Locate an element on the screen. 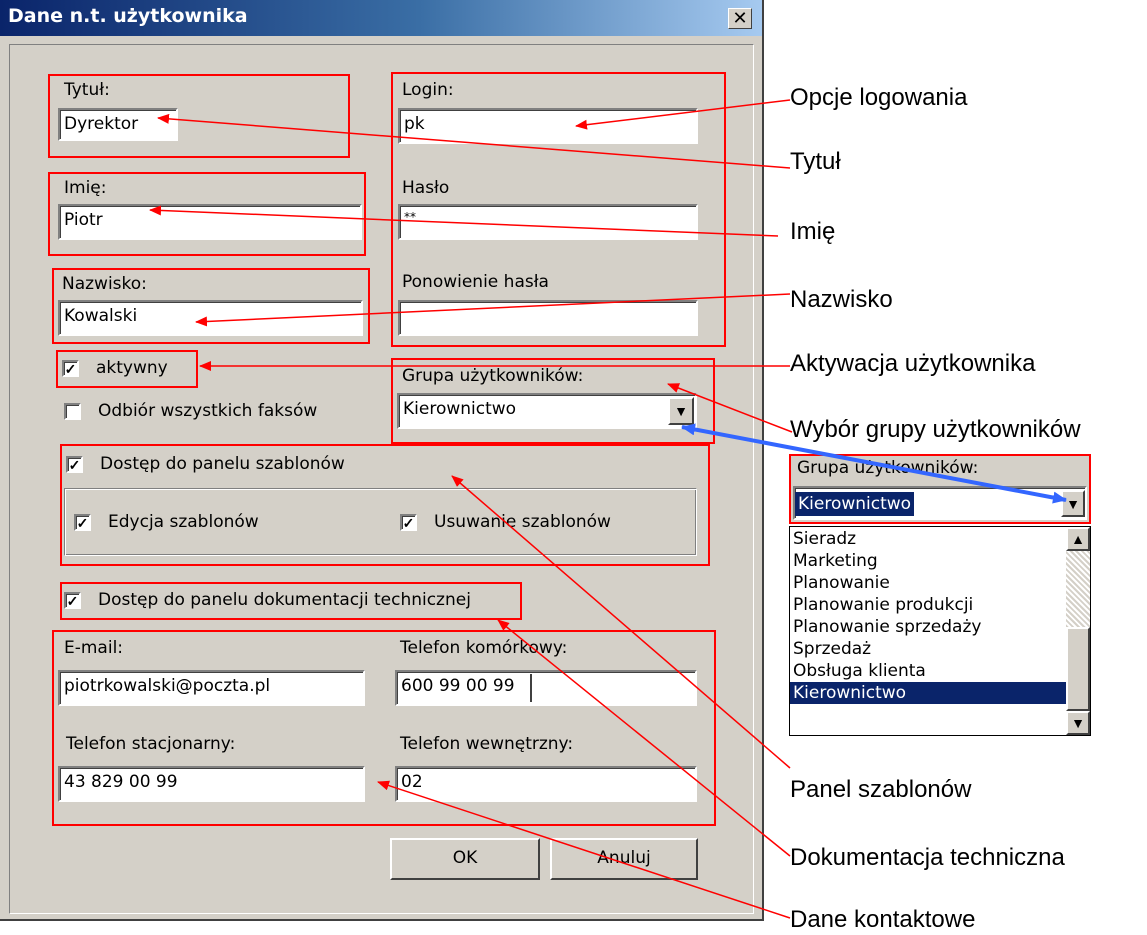 This screenshot has width=1147, height=935. arrow-last-name is located at coordinates (493, 310).